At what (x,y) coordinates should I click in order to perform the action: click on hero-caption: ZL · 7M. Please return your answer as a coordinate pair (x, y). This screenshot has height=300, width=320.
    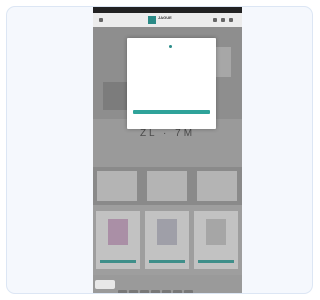
    Looking at the image, I should click on (167, 133).